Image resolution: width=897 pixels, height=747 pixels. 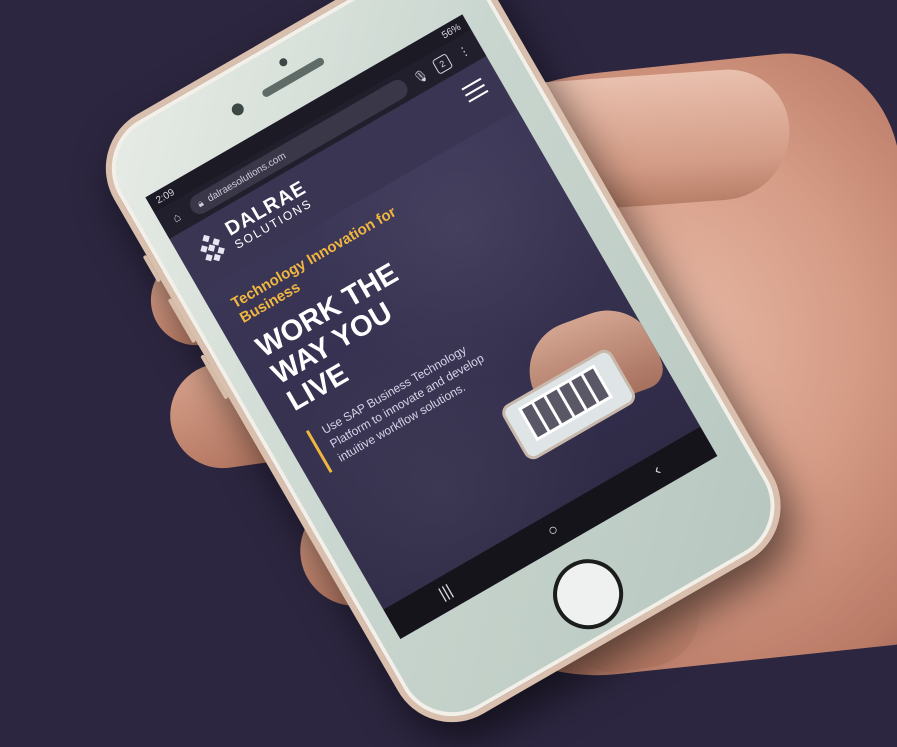 What do you see at coordinates (658, 471) in the screenshot?
I see `back-button: ‹` at bounding box center [658, 471].